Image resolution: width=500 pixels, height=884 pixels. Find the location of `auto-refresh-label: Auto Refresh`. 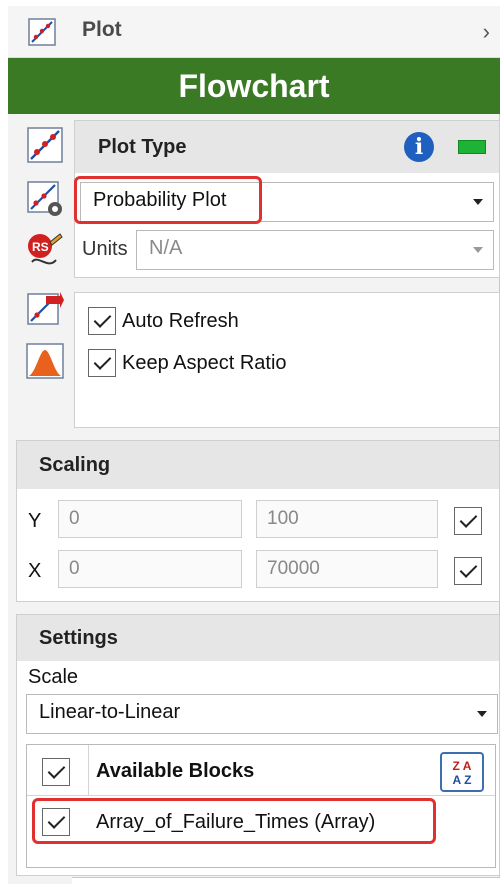

auto-refresh-label: Auto Refresh is located at coordinates (180, 321).